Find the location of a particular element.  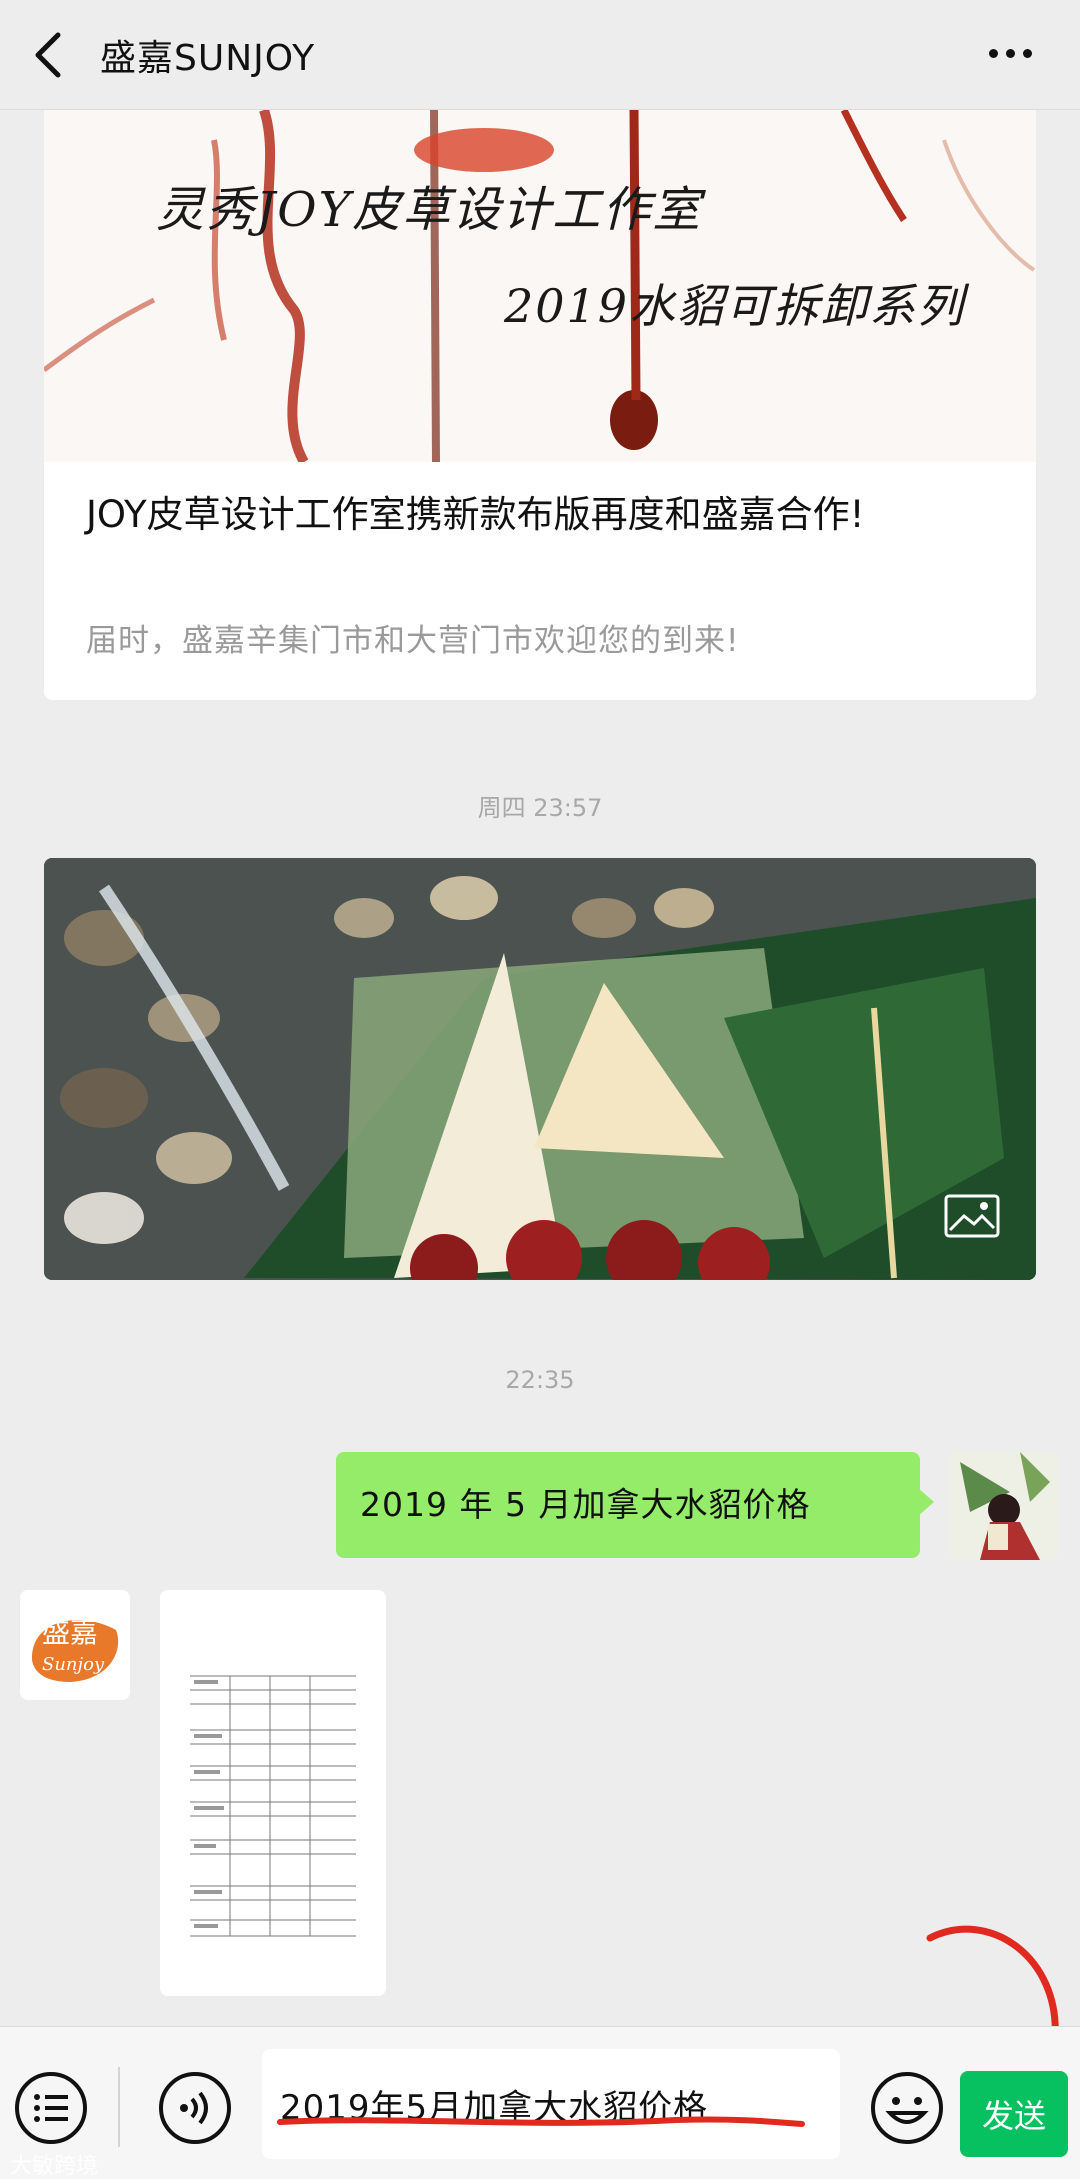

avatar-illustration is located at coordinates (1004, 1506).